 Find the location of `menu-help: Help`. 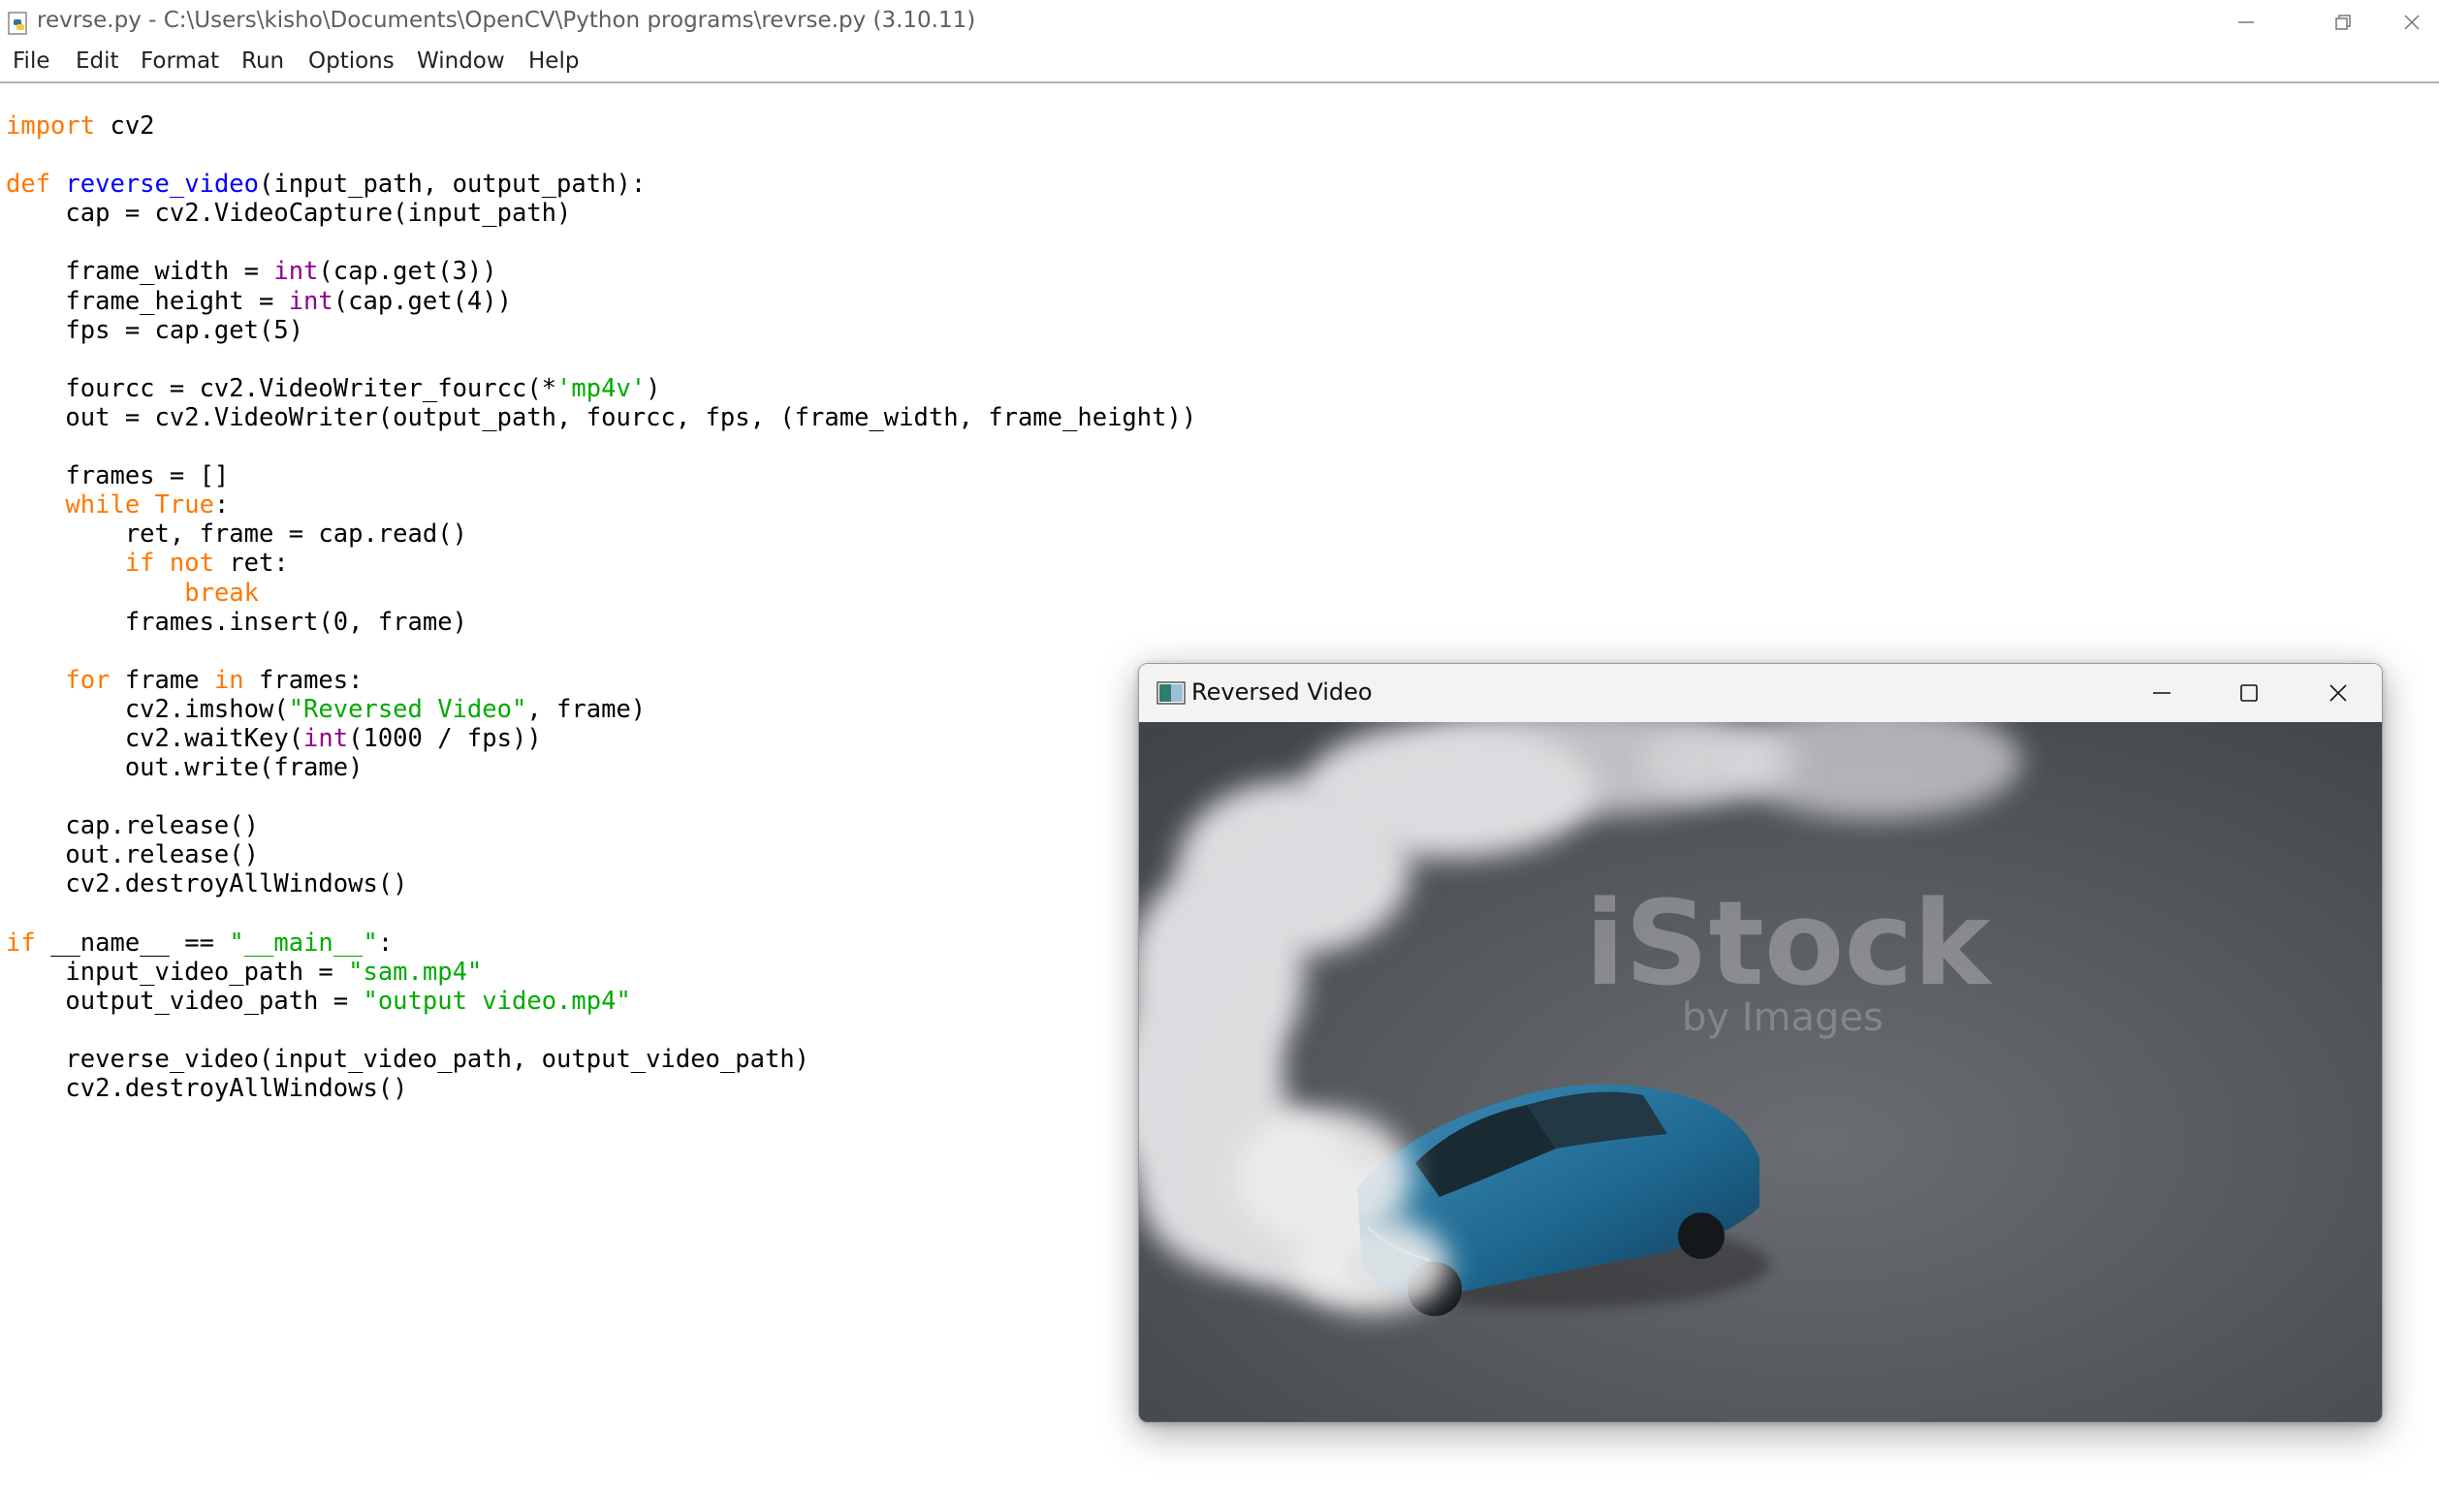

menu-help: Help is located at coordinates (553, 61).